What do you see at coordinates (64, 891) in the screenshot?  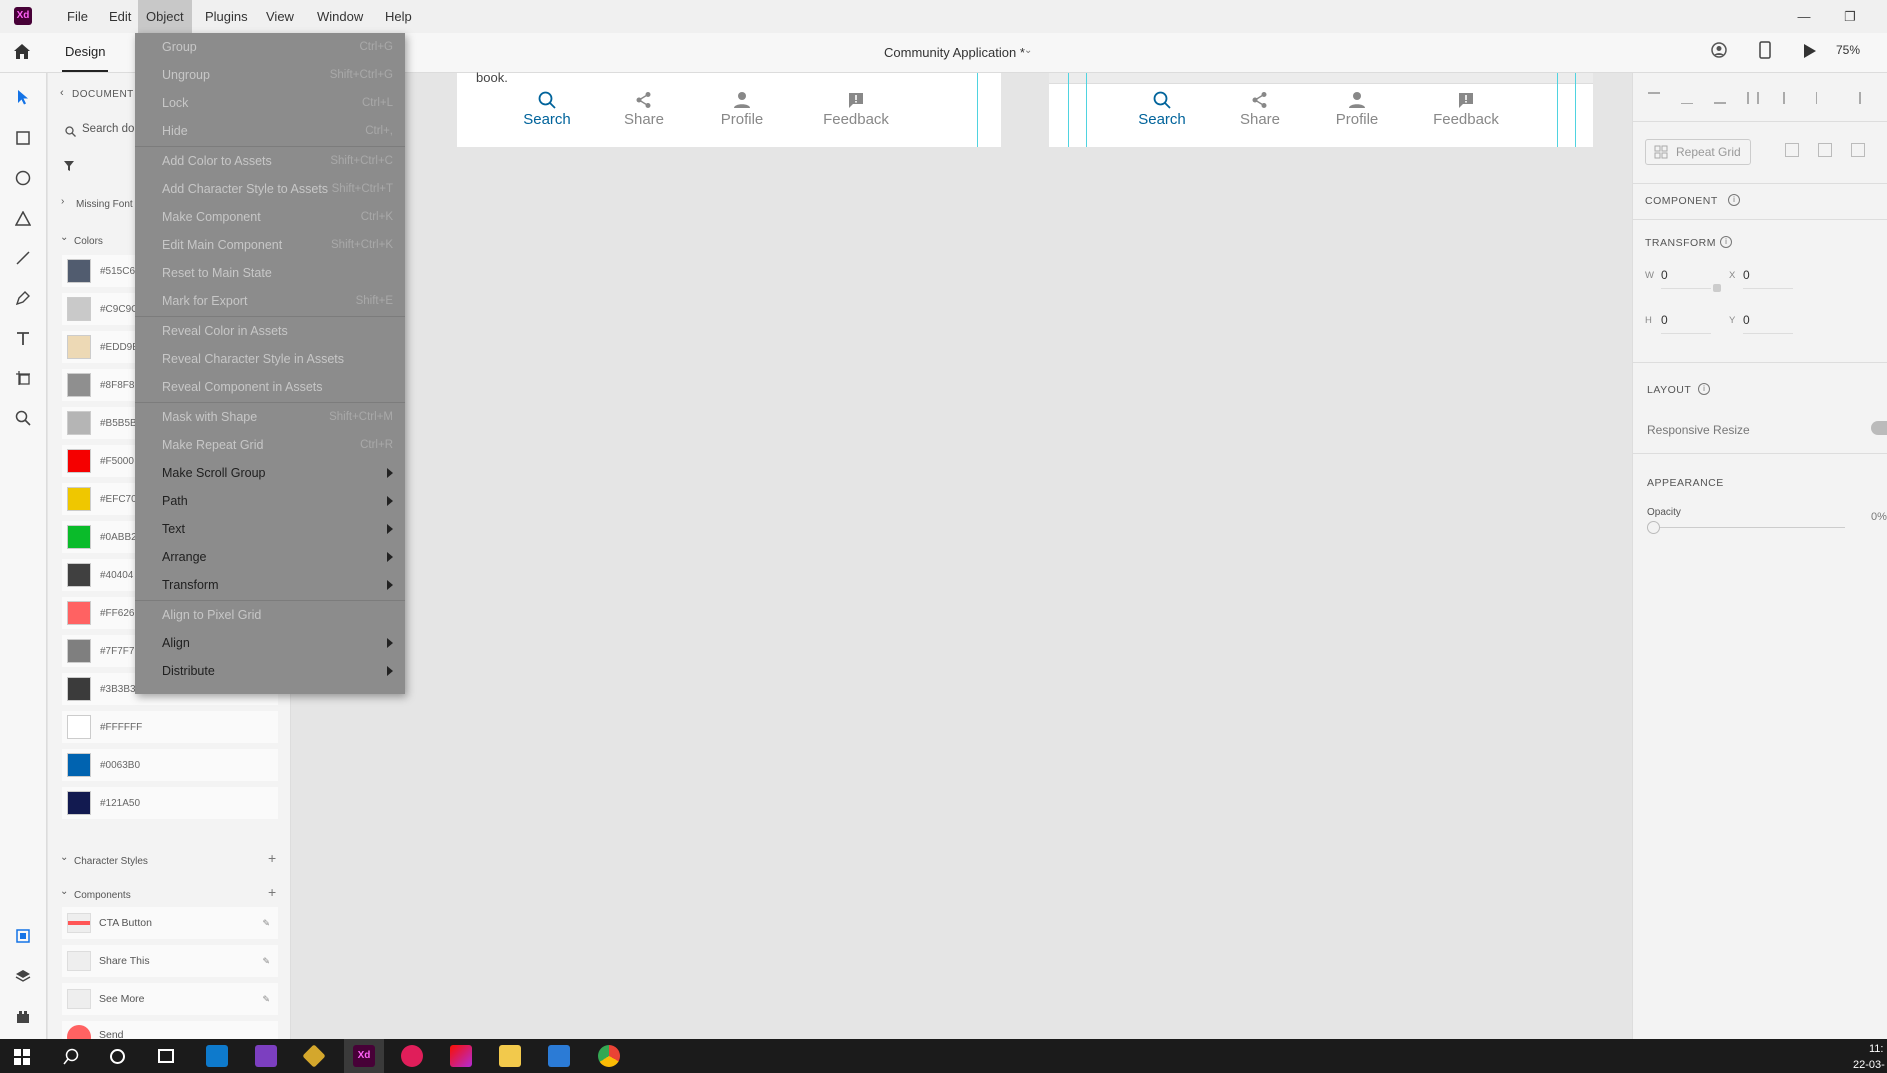 I see `components-chevron-icon: ⌄` at bounding box center [64, 891].